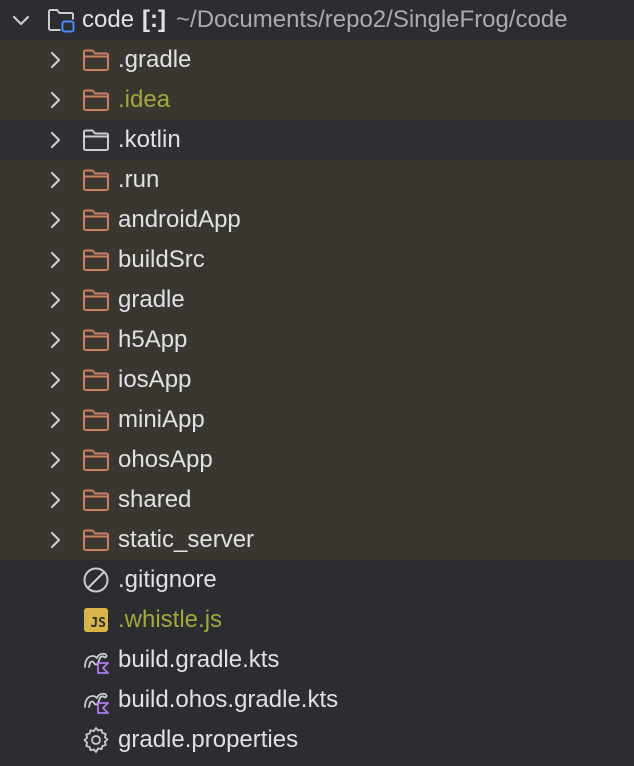  Describe the element at coordinates (317, 580) in the screenshot. I see `file-row: .gitignore` at that location.